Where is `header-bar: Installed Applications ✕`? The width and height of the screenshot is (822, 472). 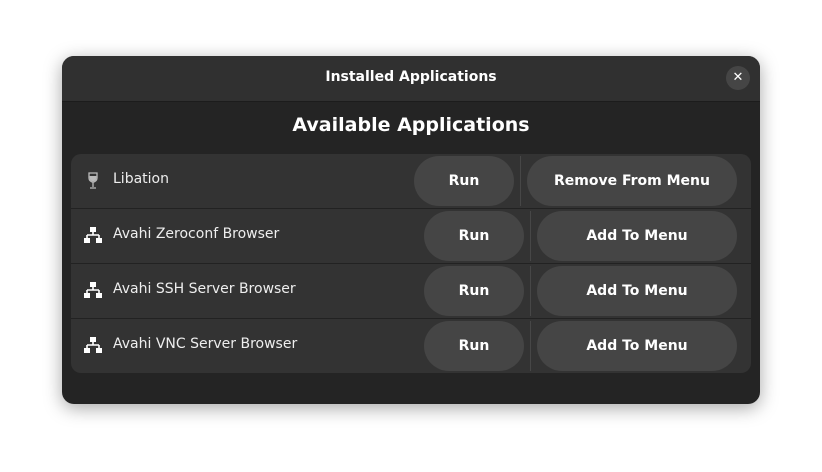
header-bar: Installed Applications ✕ is located at coordinates (411, 79).